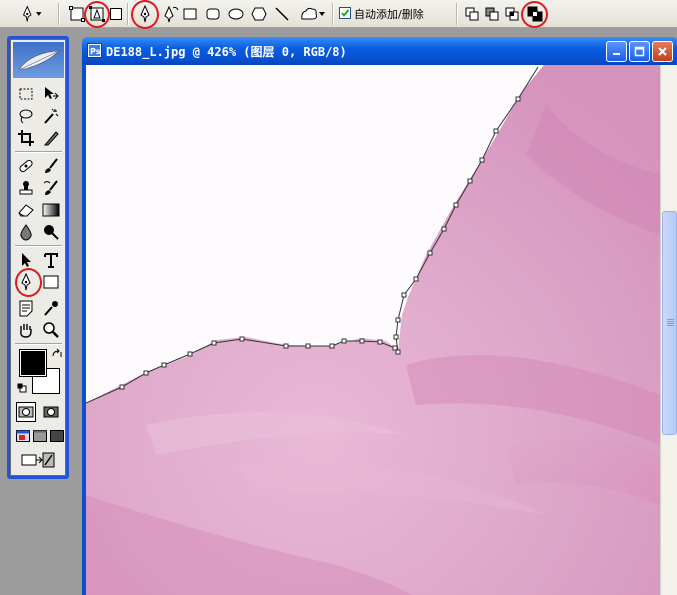 The image size is (677, 595). What do you see at coordinates (116, 14) in the screenshot?
I see `fill-pixels-mode-button` at bounding box center [116, 14].